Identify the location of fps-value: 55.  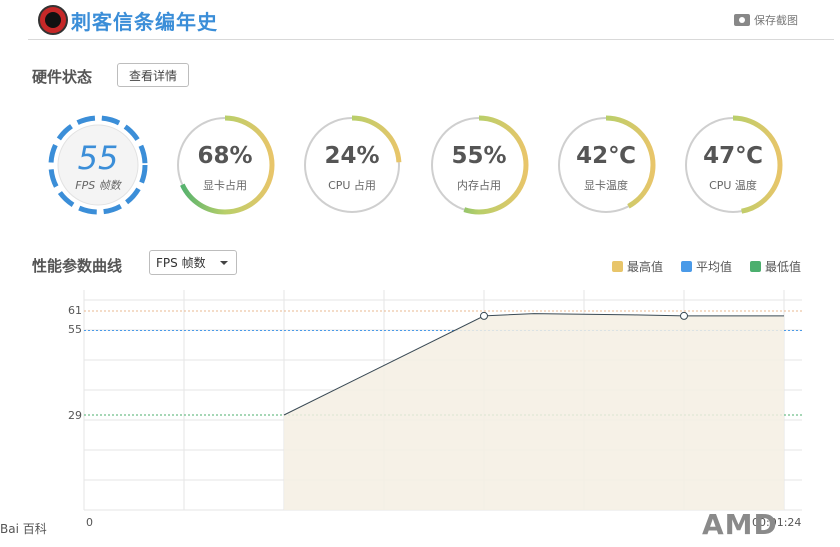
(98, 158).